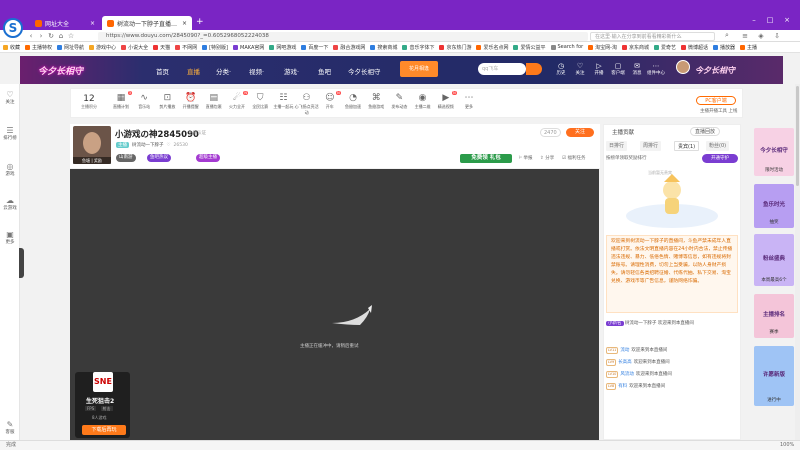 The image size is (800, 450). I want to click on toolbar-item: ⛉ 全民比赛, so click(260, 101).